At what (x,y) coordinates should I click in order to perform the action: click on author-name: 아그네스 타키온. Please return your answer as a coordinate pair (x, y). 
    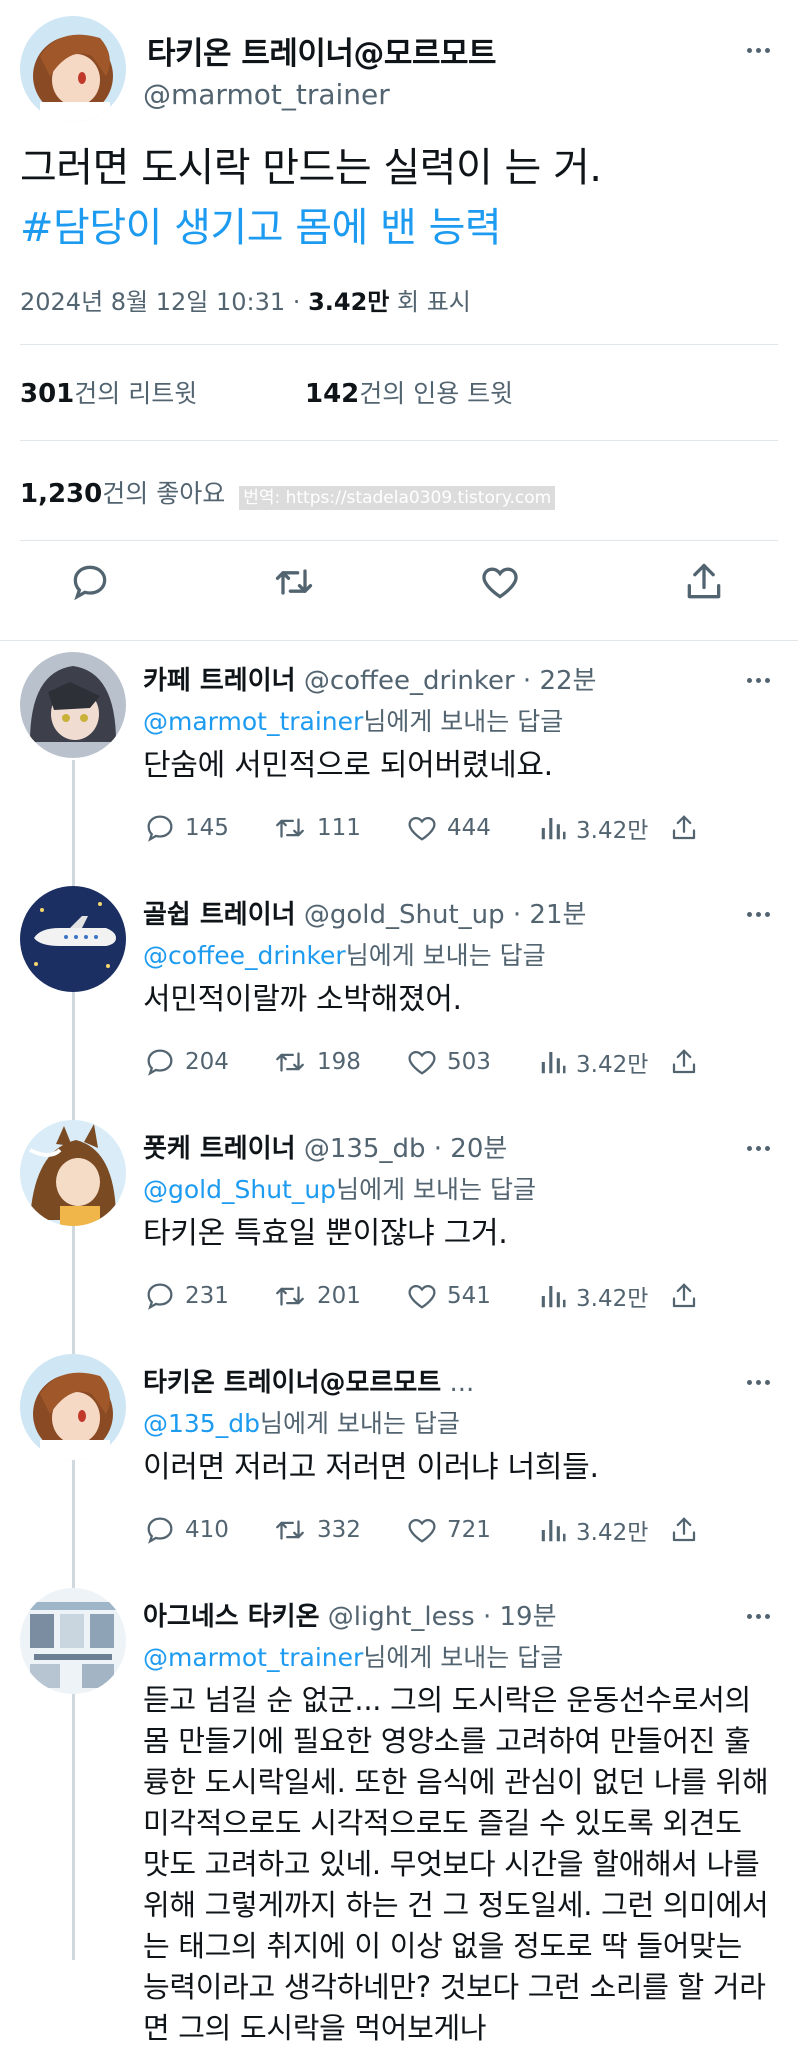
    Looking at the image, I should click on (231, 1617).